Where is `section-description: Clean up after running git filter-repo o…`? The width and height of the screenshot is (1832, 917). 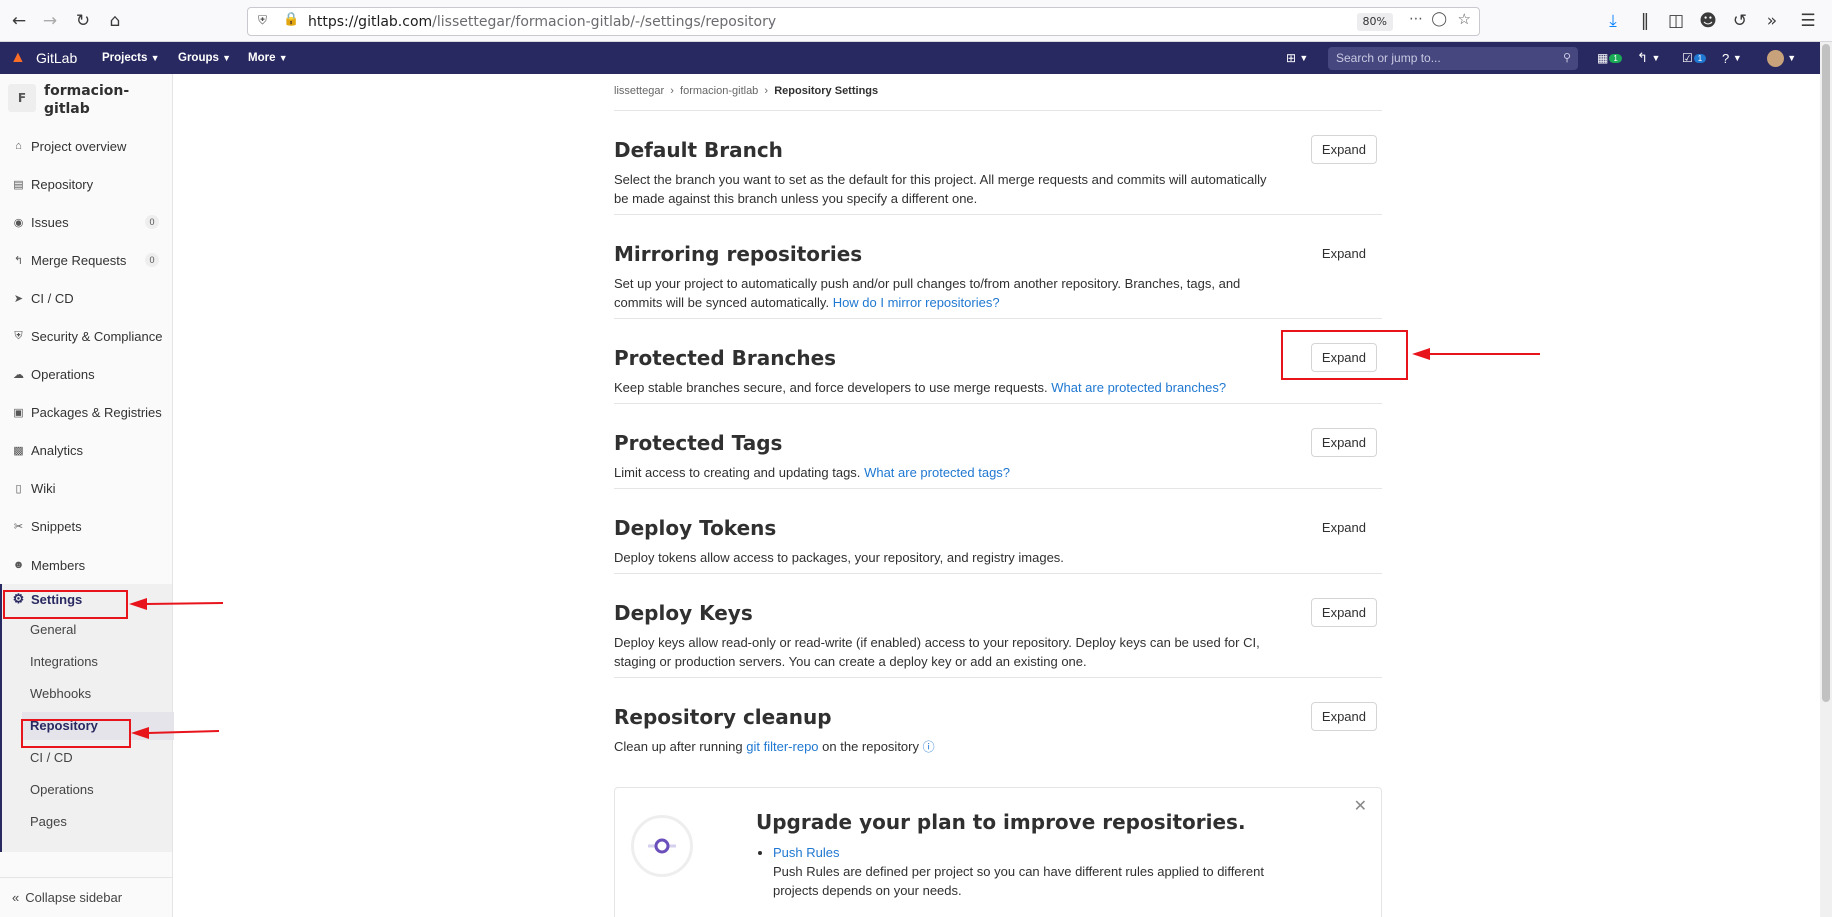
section-description: Clean up after running git filter-repo o… is located at coordinates (774, 746).